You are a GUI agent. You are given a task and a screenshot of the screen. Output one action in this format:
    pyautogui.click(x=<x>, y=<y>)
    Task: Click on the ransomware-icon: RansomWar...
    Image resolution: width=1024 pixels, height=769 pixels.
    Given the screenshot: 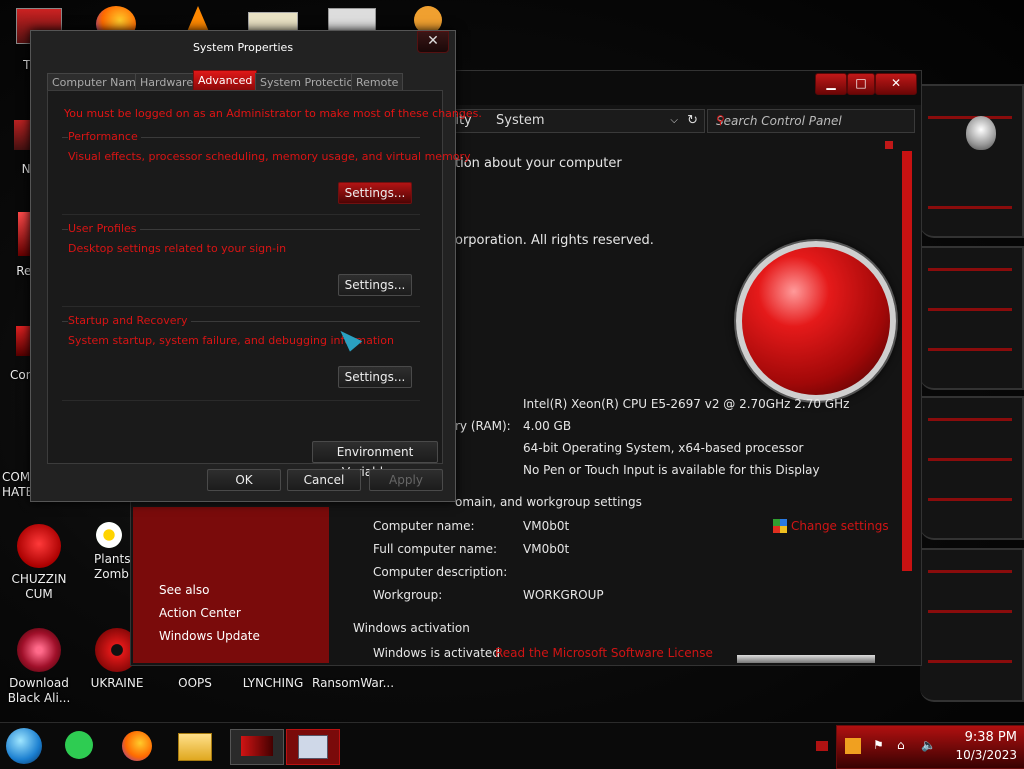 What is the action you would take?
    pyautogui.click(x=353, y=683)
    